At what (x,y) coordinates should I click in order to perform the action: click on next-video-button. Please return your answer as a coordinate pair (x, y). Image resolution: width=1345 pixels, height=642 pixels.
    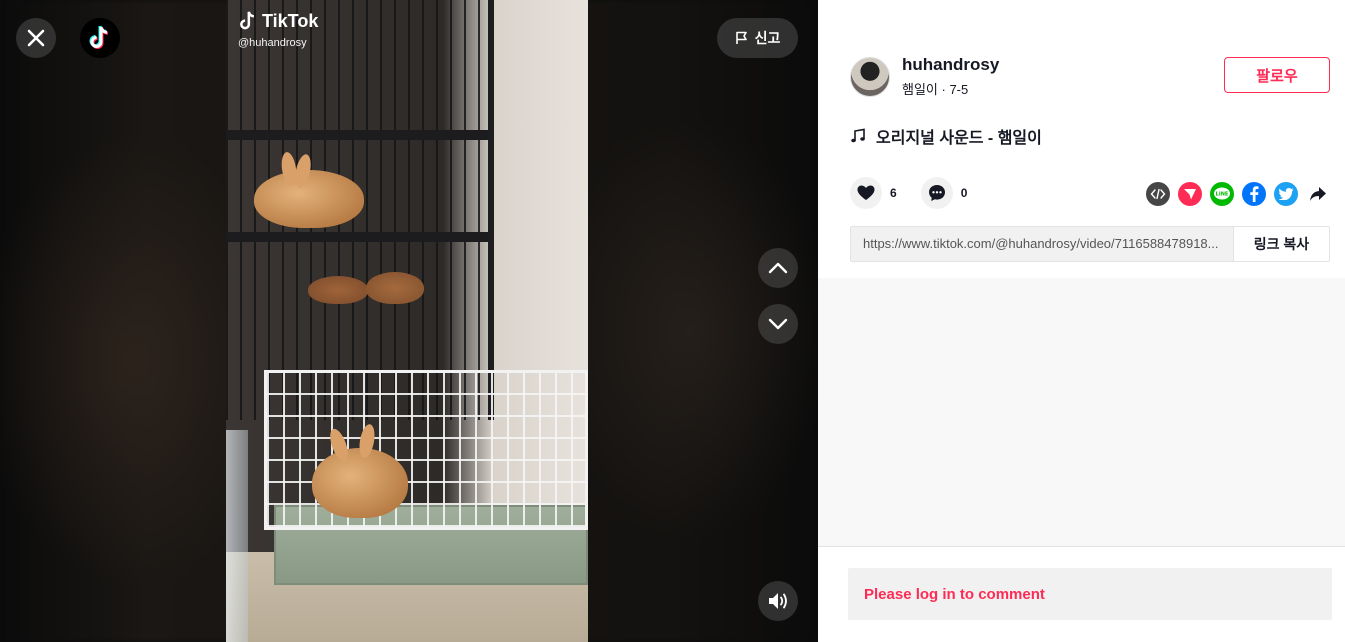
    Looking at the image, I should click on (778, 324).